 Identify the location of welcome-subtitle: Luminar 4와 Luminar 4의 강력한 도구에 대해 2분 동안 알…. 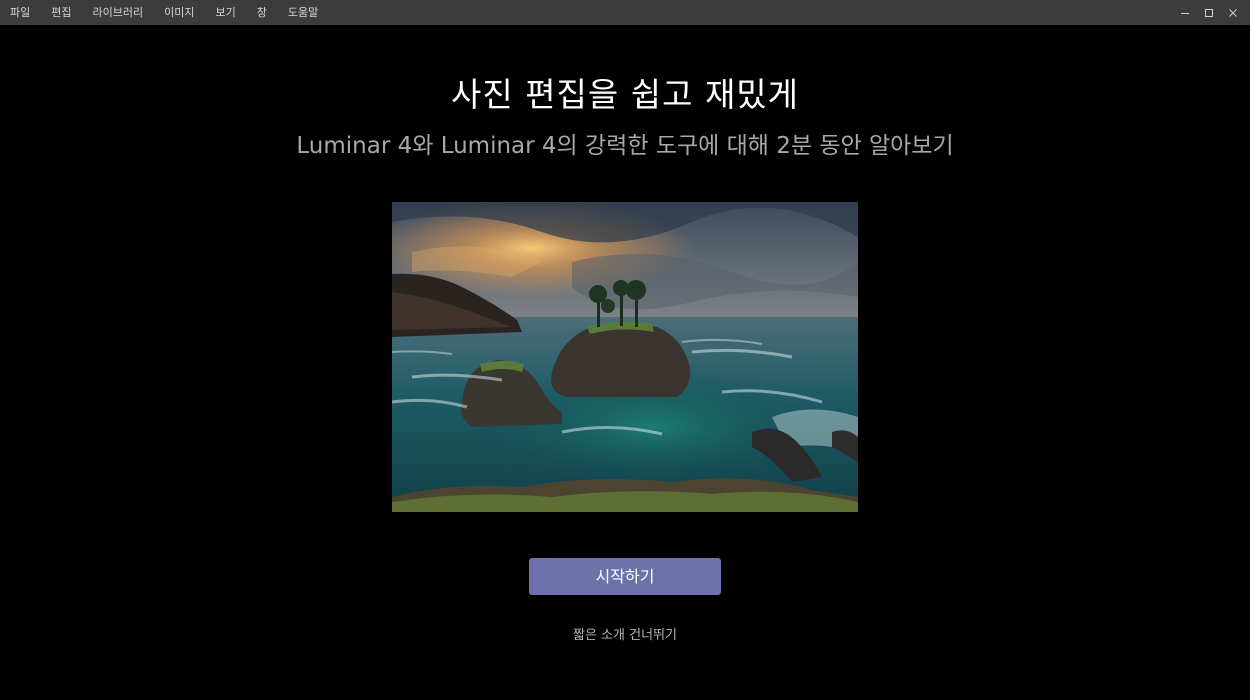
(625, 146).